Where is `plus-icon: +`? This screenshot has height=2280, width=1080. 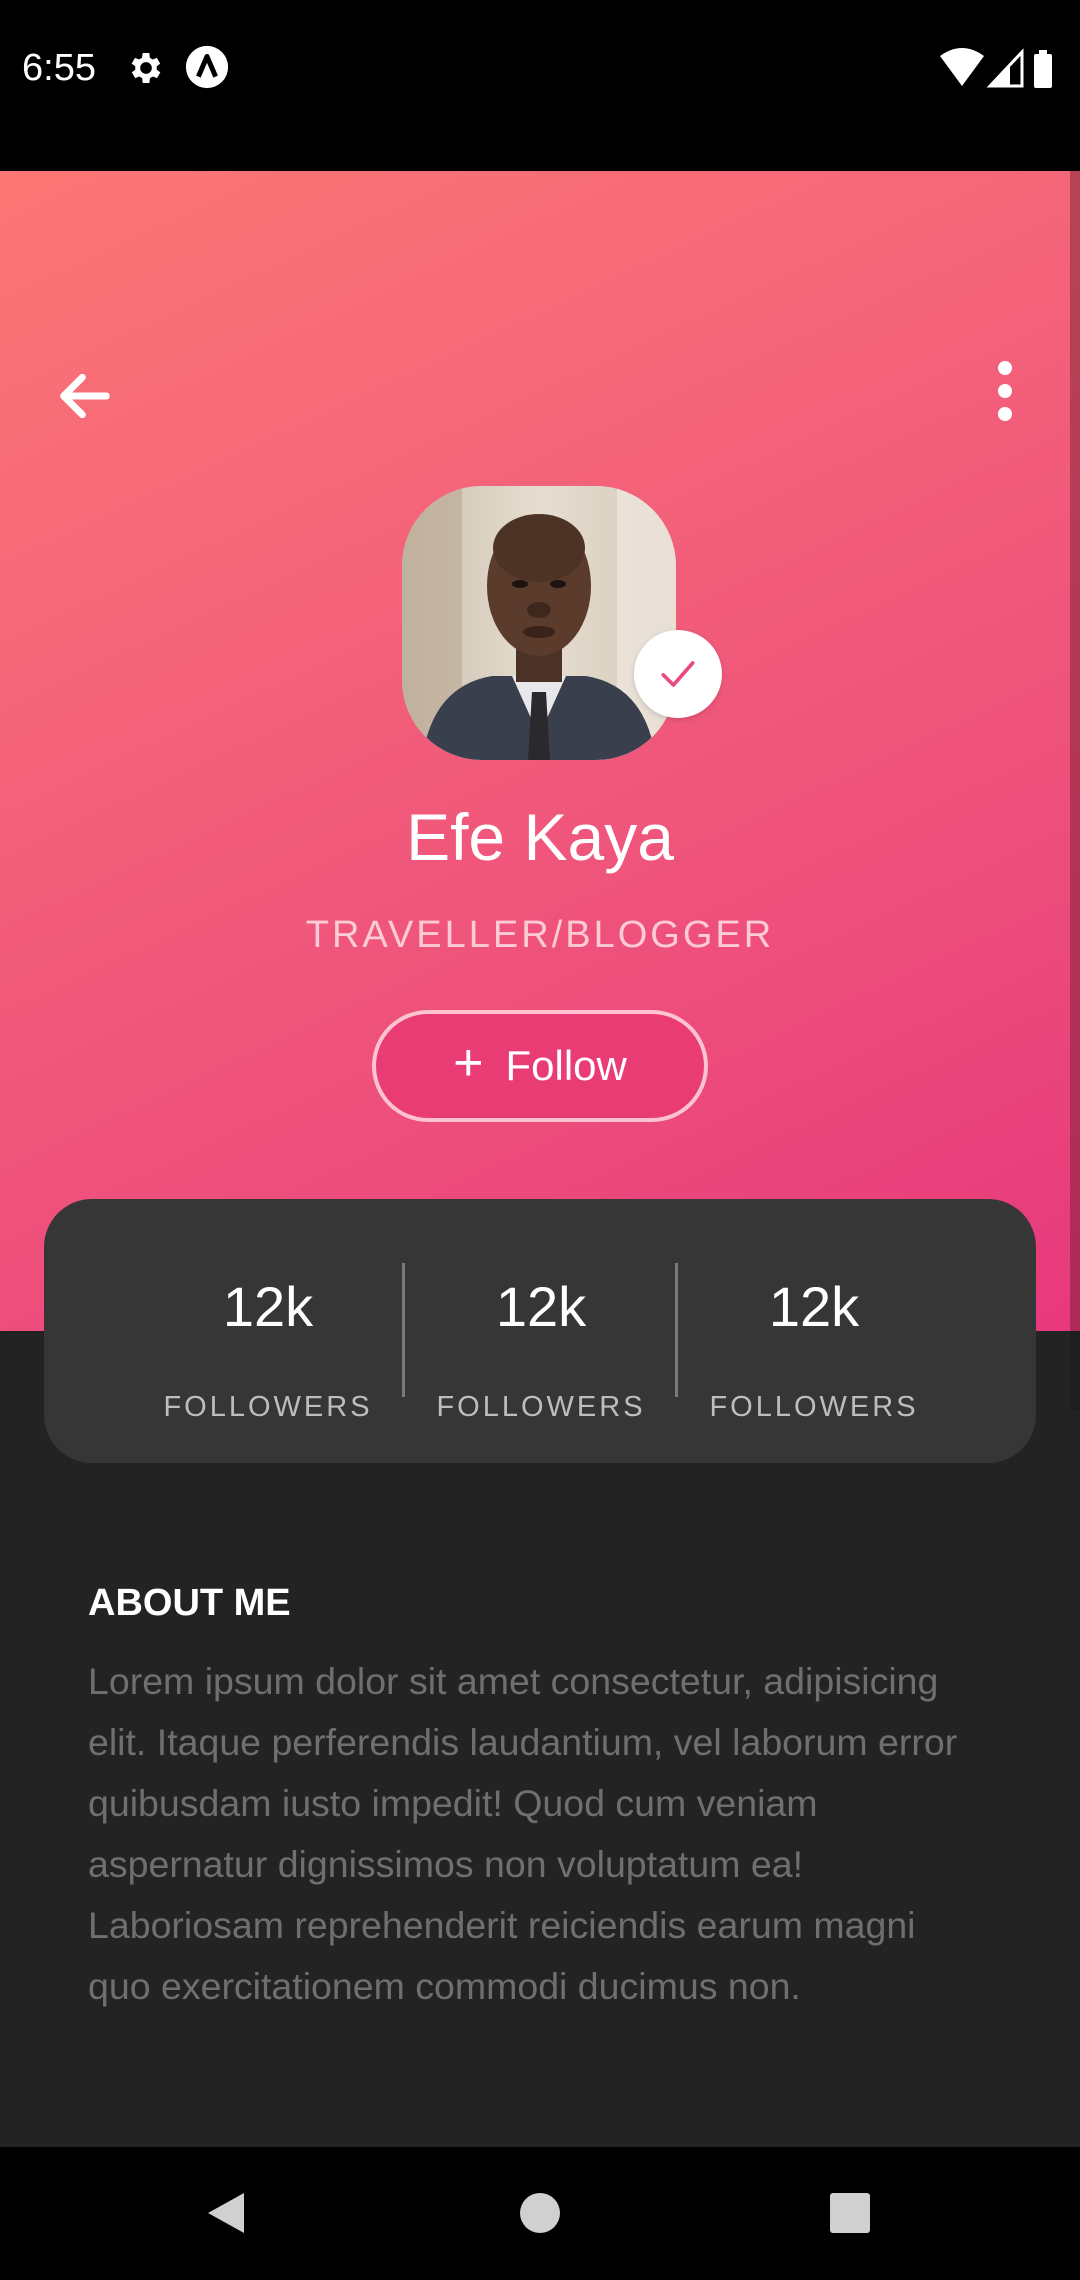
plus-icon: + is located at coordinates (468, 1063).